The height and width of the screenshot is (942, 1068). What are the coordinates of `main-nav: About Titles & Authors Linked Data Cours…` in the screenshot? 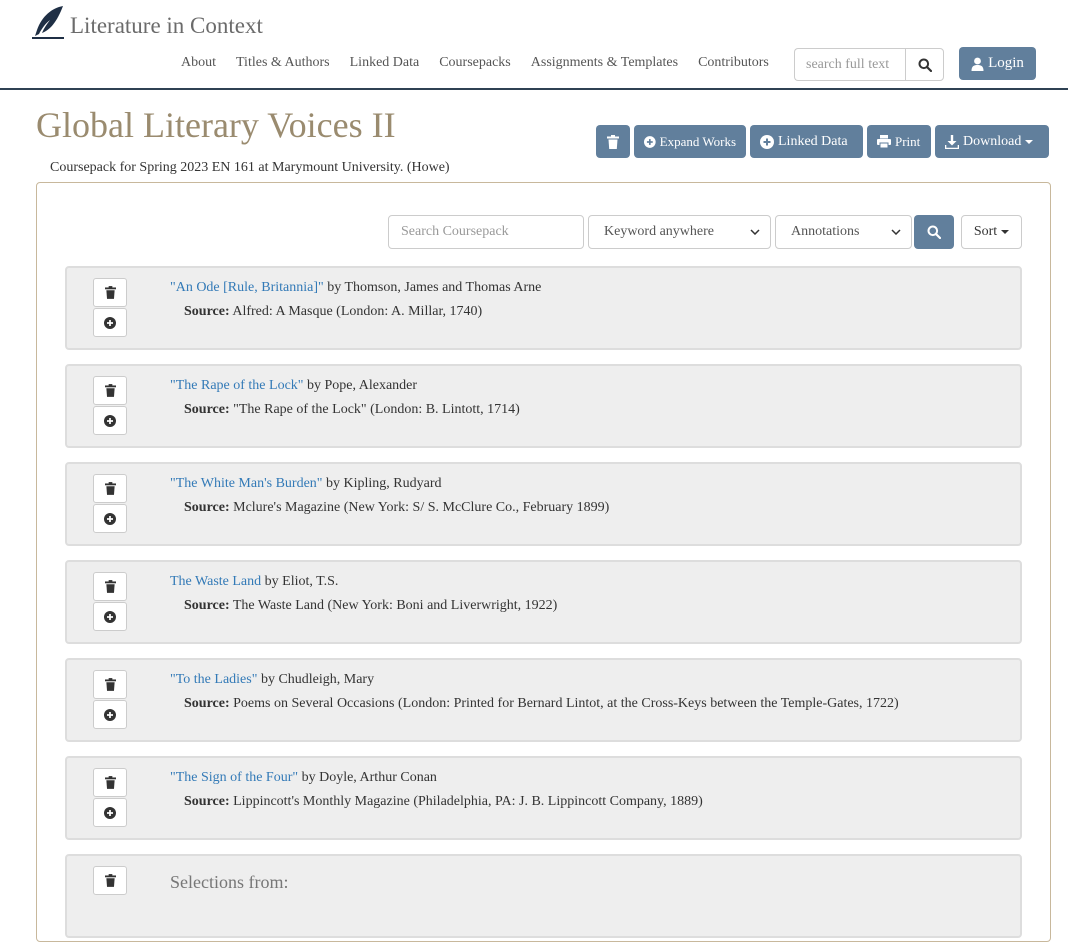 It's located at (485, 63).